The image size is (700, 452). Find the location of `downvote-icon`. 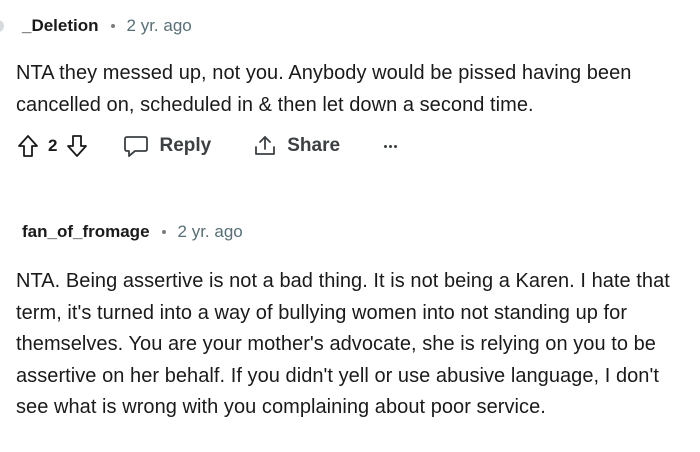

downvote-icon is located at coordinates (77, 146).